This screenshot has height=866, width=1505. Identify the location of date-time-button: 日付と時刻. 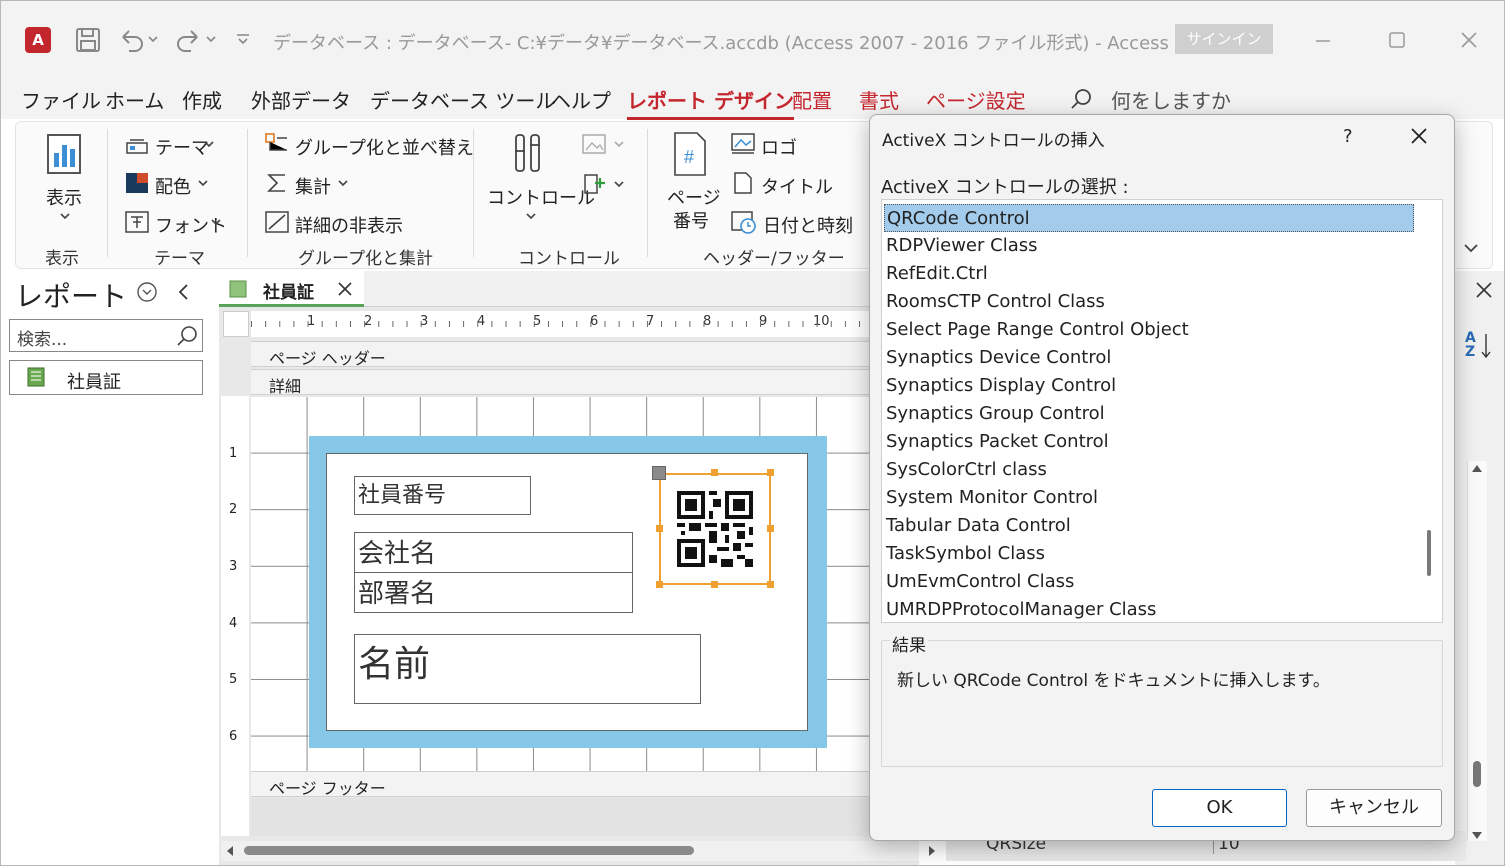
(808, 225).